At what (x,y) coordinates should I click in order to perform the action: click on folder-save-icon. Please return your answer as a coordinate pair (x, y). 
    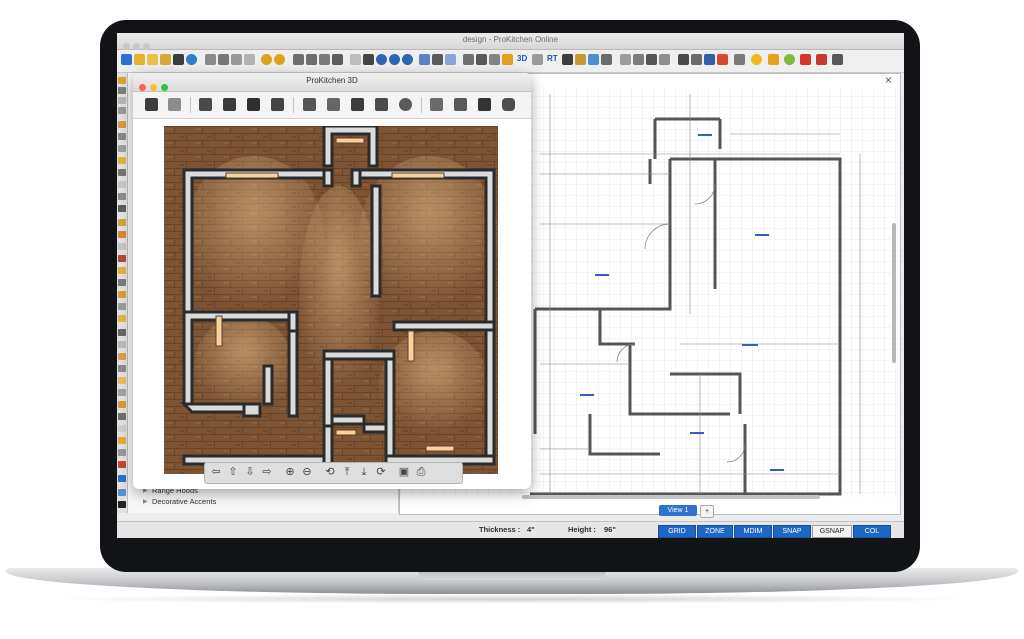
    Looking at the image, I should click on (165, 59).